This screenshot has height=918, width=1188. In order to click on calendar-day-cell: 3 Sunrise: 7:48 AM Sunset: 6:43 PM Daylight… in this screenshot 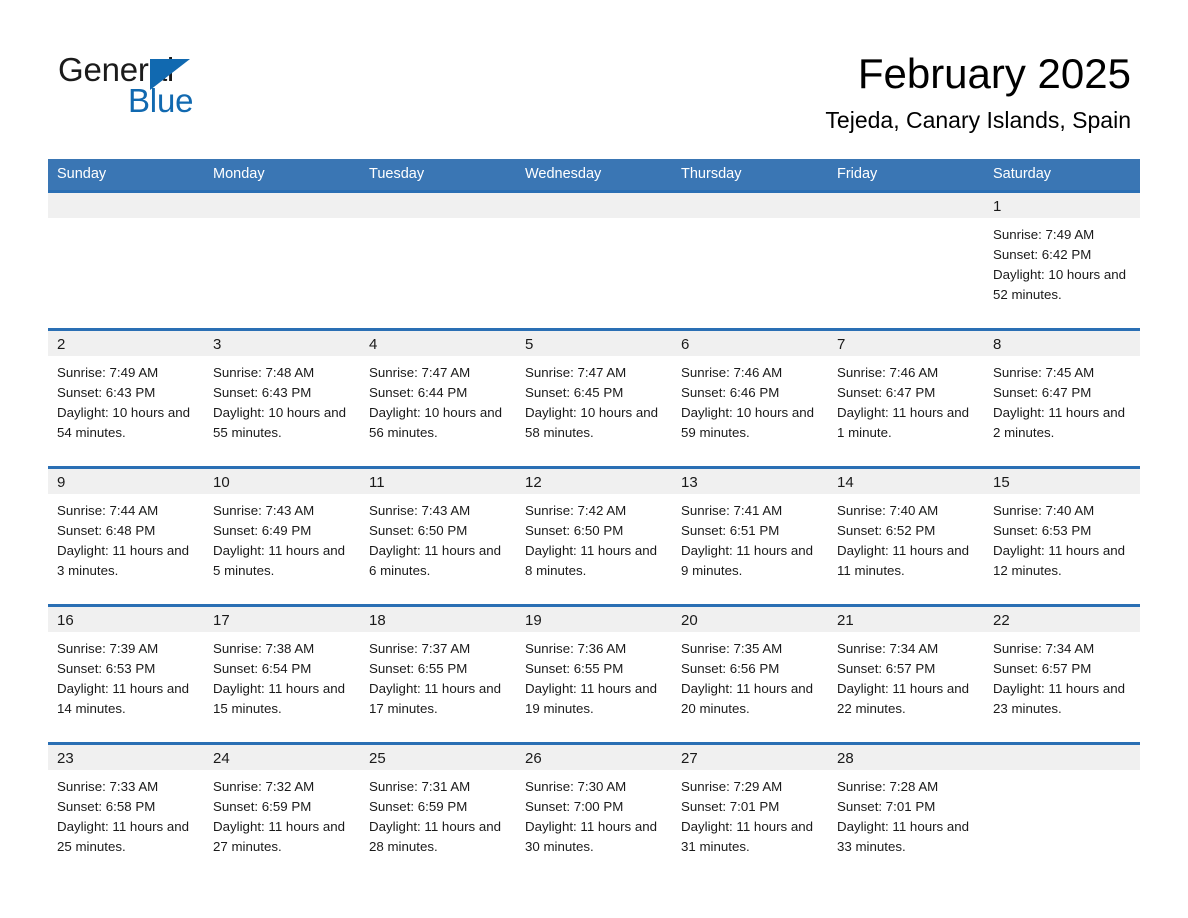, I will do `click(282, 398)`.